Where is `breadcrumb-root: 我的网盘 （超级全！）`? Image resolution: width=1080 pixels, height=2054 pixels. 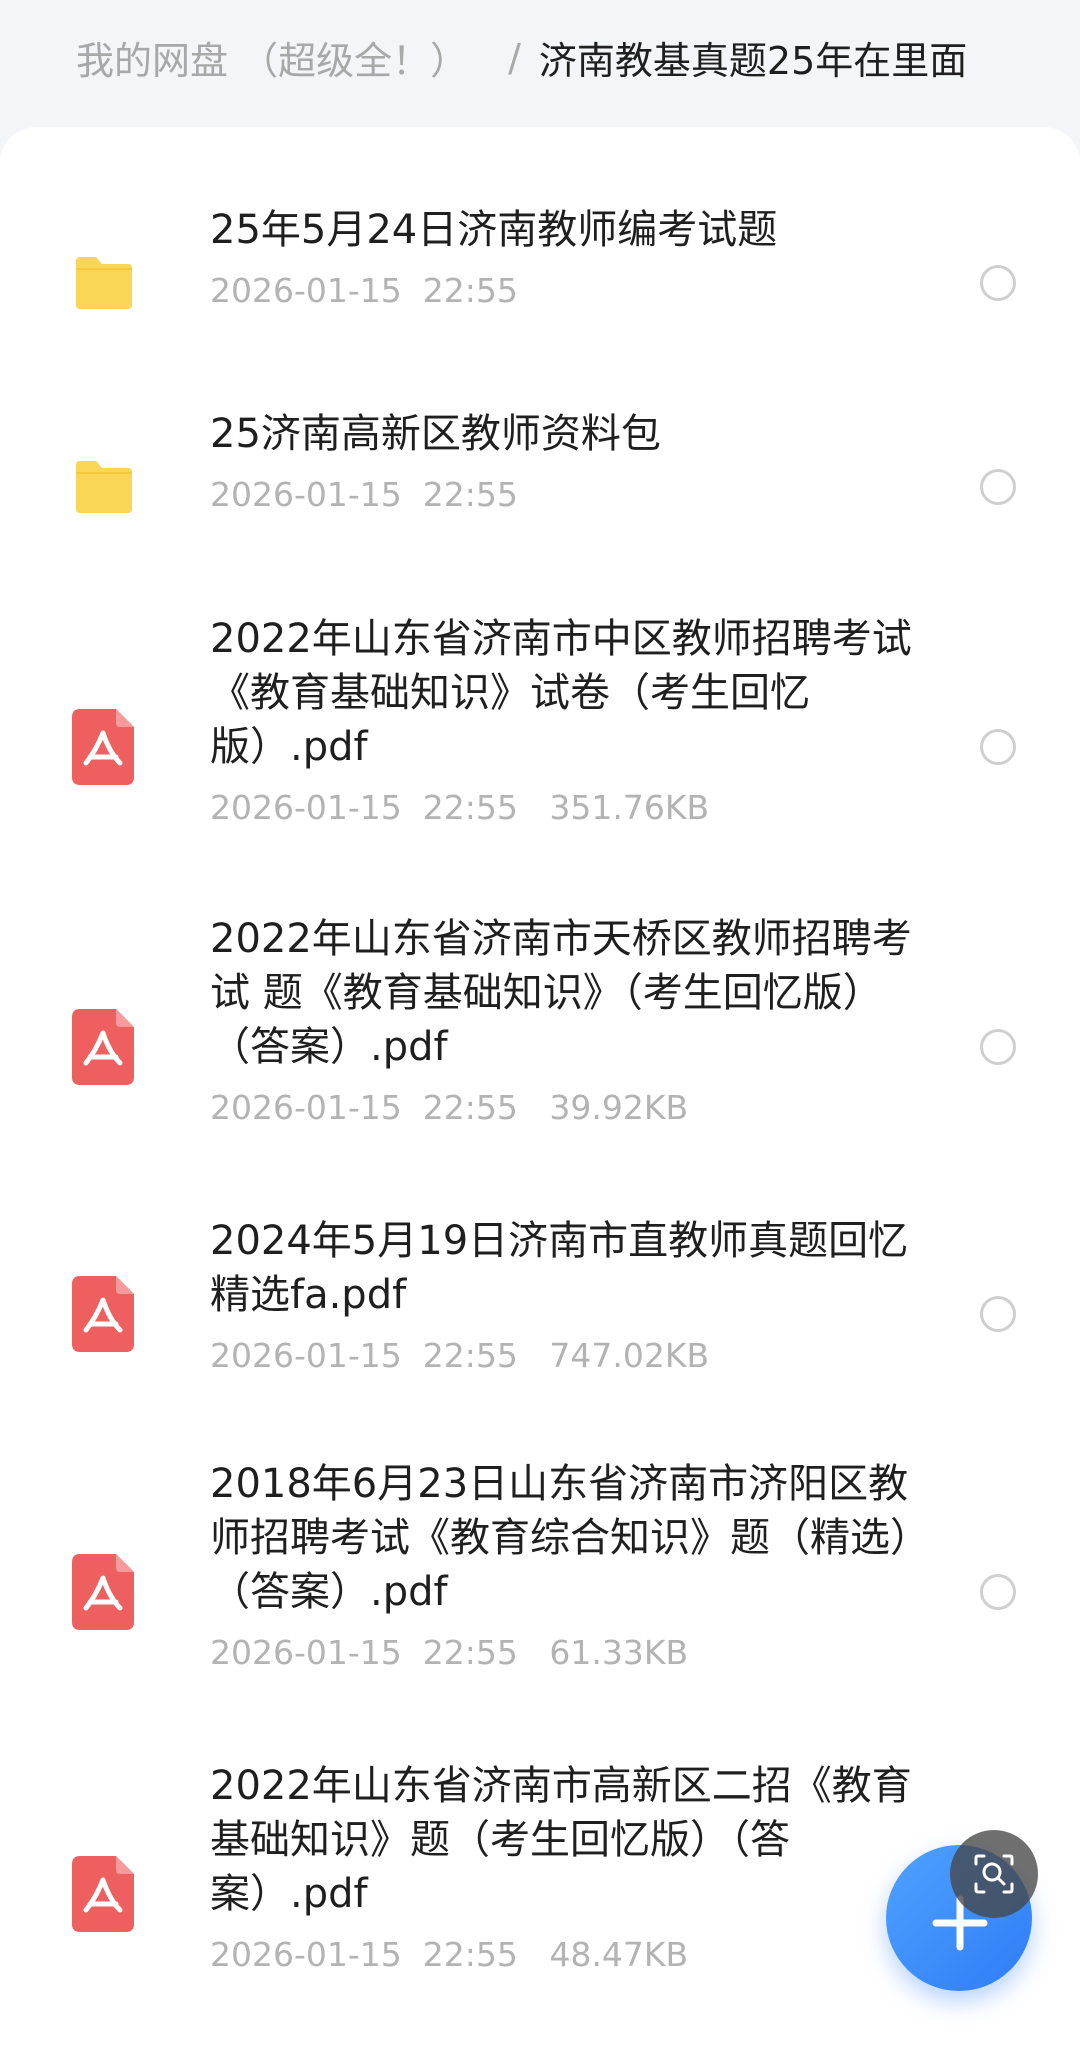 breadcrumb-root: 我的网盘 （超级全！） is located at coordinates (272, 57).